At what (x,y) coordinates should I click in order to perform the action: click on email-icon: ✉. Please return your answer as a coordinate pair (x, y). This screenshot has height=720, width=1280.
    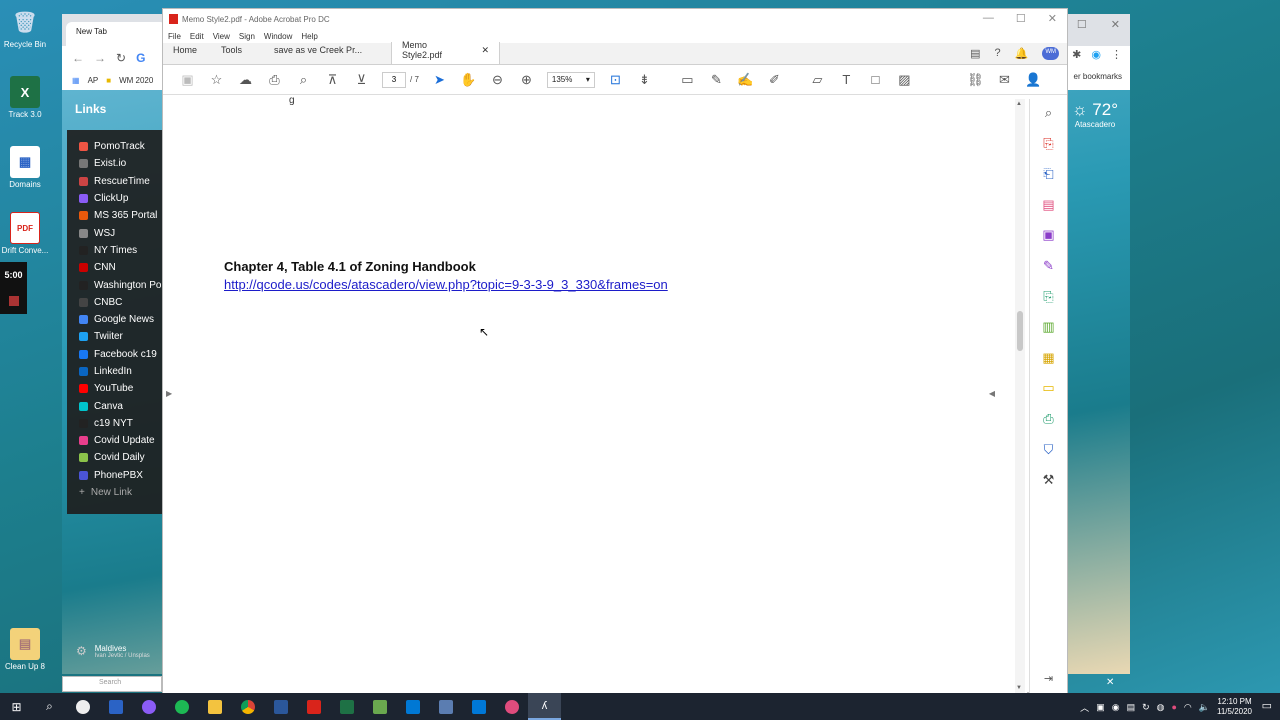
    Looking at the image, I should click on (1004, 80).